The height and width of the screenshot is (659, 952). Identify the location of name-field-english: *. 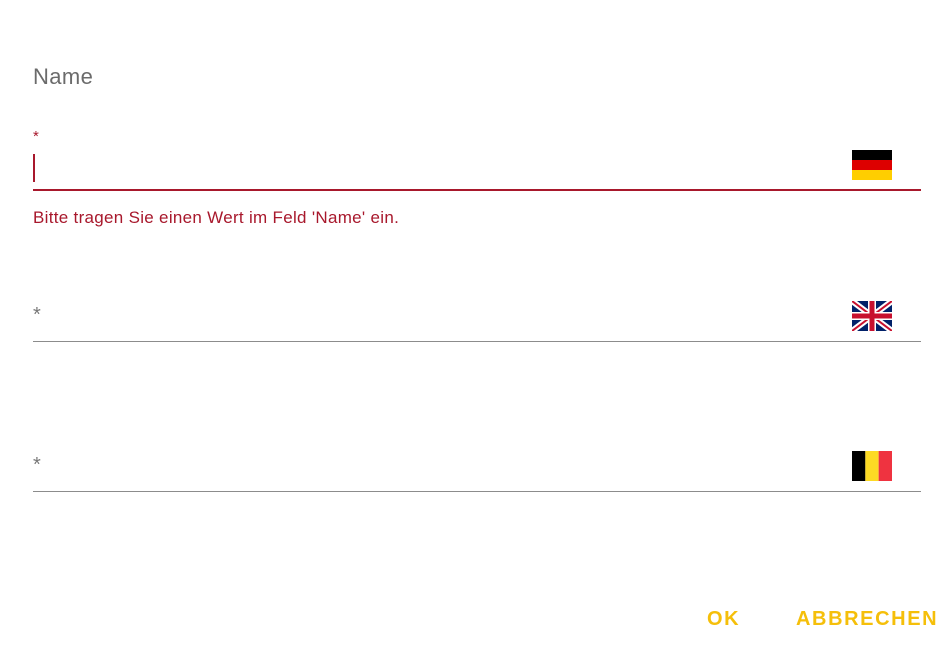
(477, 320).